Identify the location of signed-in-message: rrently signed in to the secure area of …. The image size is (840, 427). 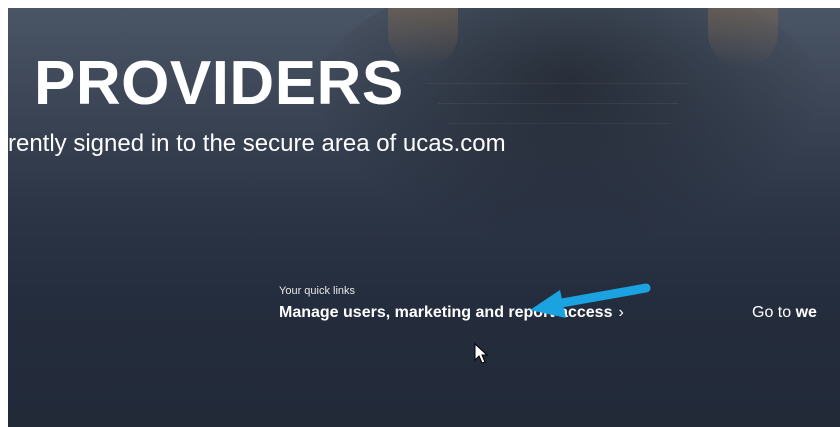
(253, 143).